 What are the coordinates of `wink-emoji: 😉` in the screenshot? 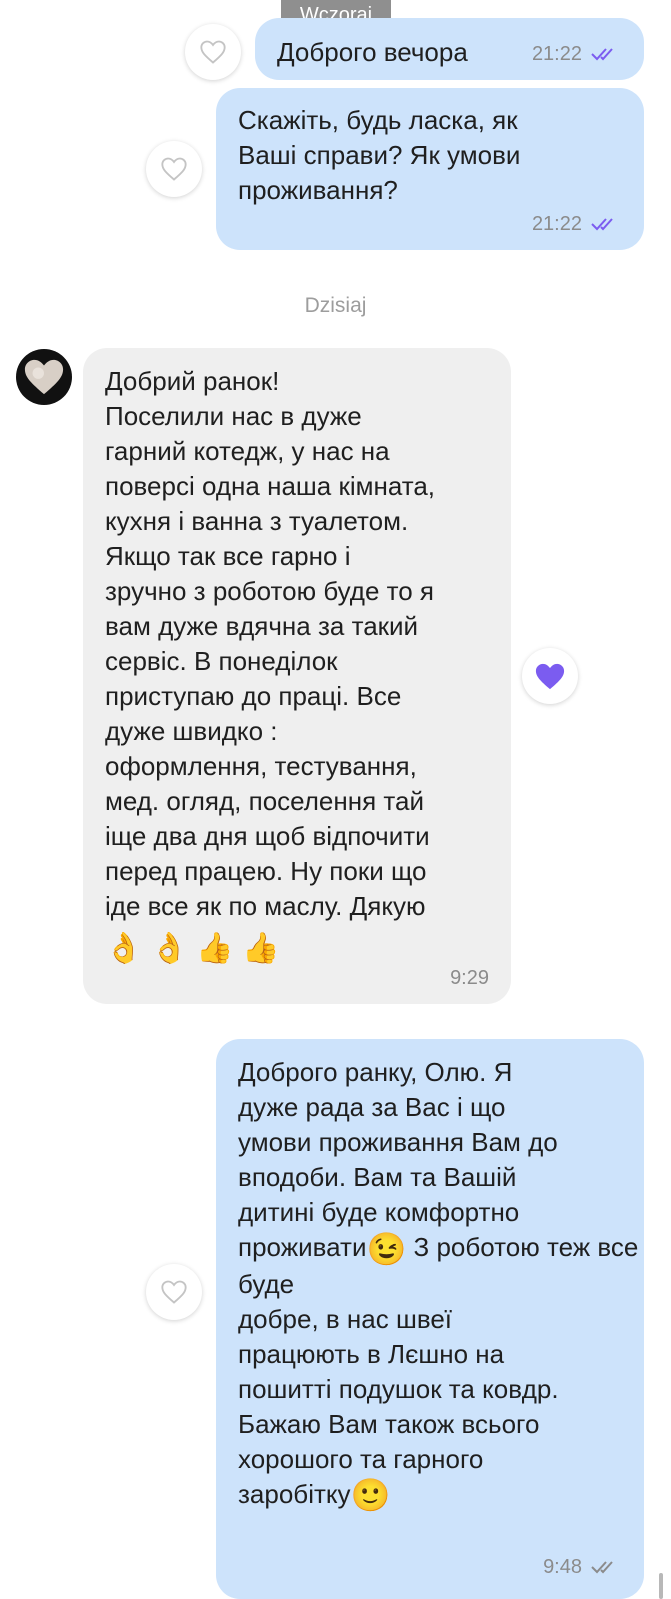 It's located at (386, 1248).